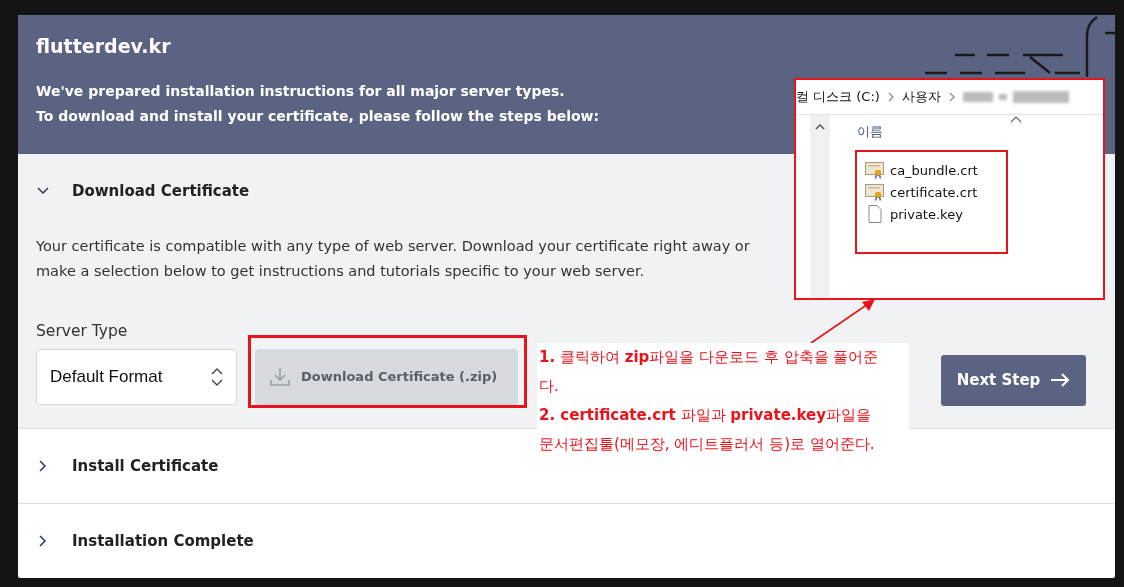 The width and height of the screenshot is (1124, 587). What do you see at coordinates (1013, 380) in the screenshot?
I see `next-step-button: Next Step` at bounding box center [1013, 380].